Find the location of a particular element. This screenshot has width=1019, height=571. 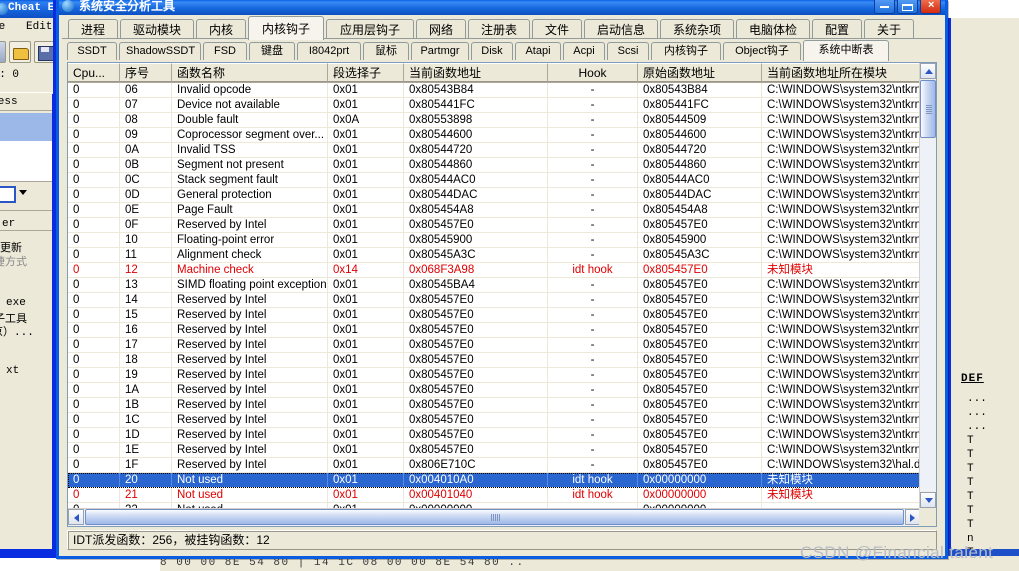

vertical-scrollbar-thumb is located at coordinates (928, 109).